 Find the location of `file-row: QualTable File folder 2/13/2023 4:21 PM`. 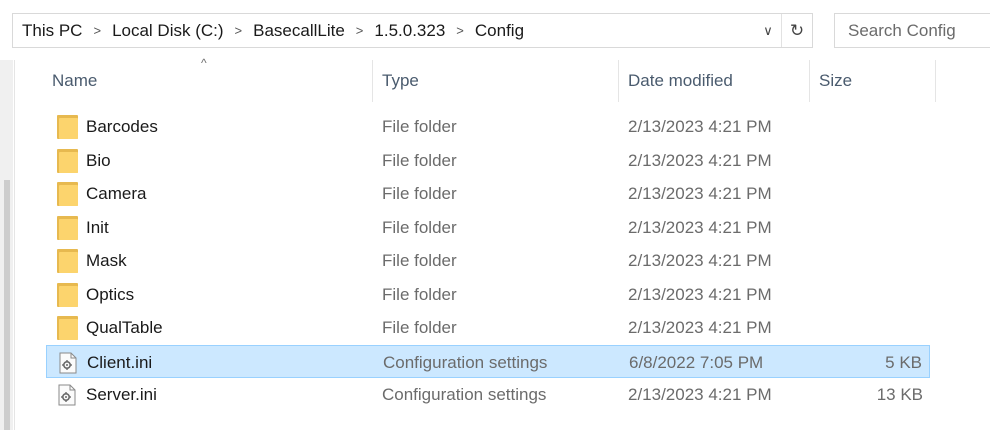

file-row: QualTable File folder 2/13/2023 4:21 PM is located at coordinates (488, 327).